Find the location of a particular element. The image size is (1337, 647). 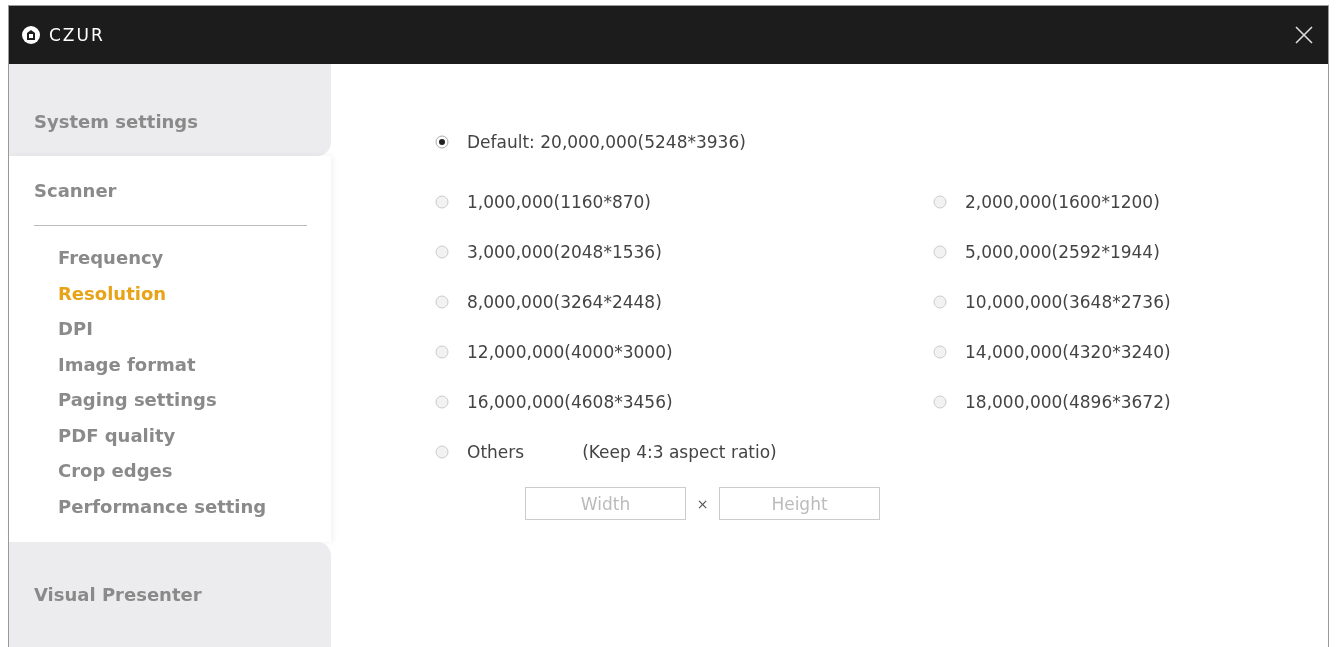

option-label: 10,000,000(3648*2736) is located at coordinates (1068, 302).